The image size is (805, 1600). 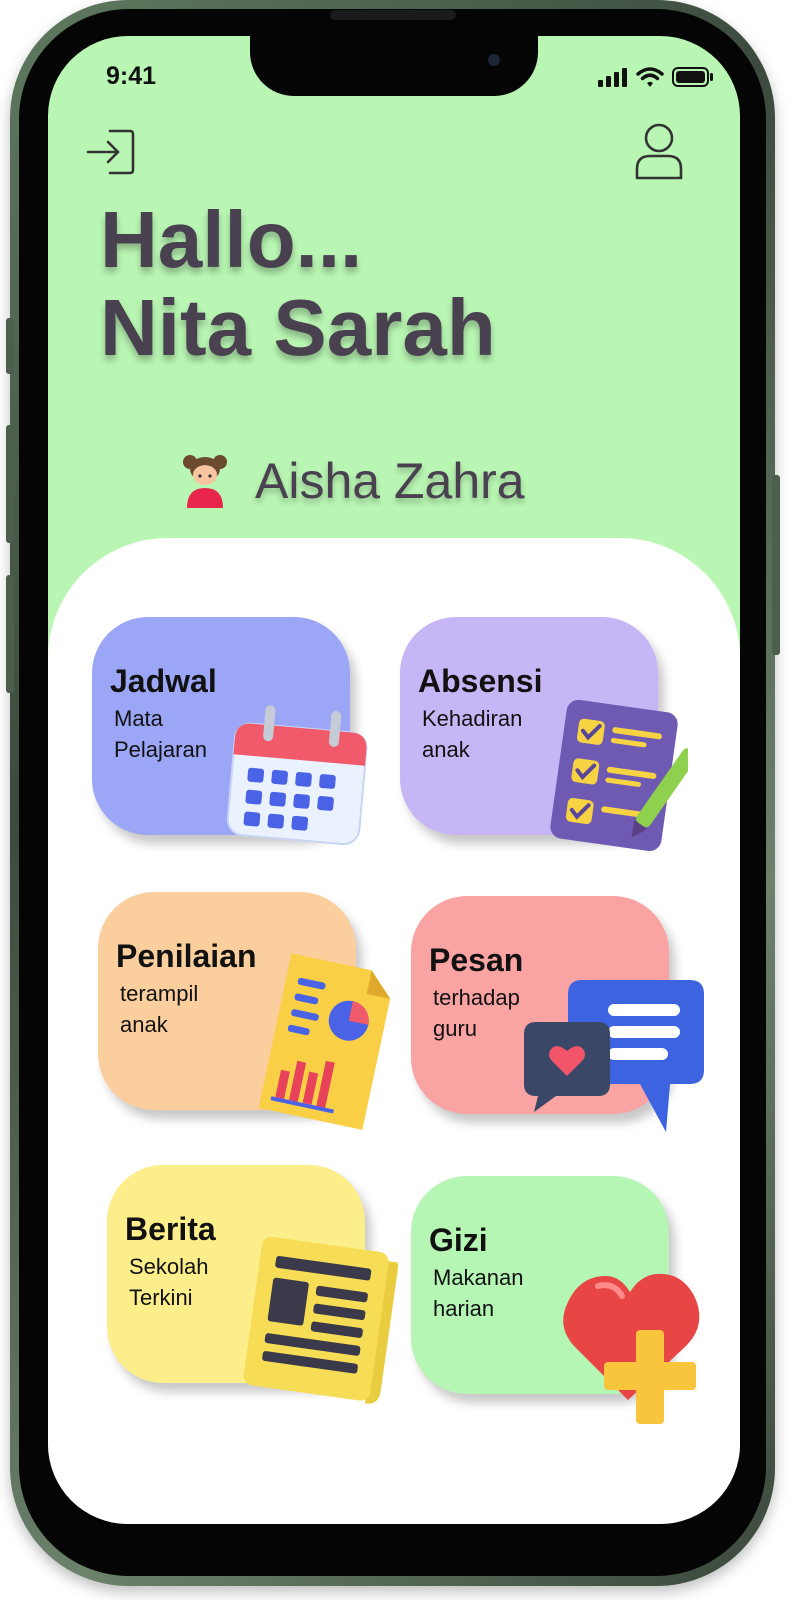 I want to click on calendar-icon, so click(x=297, y=775).